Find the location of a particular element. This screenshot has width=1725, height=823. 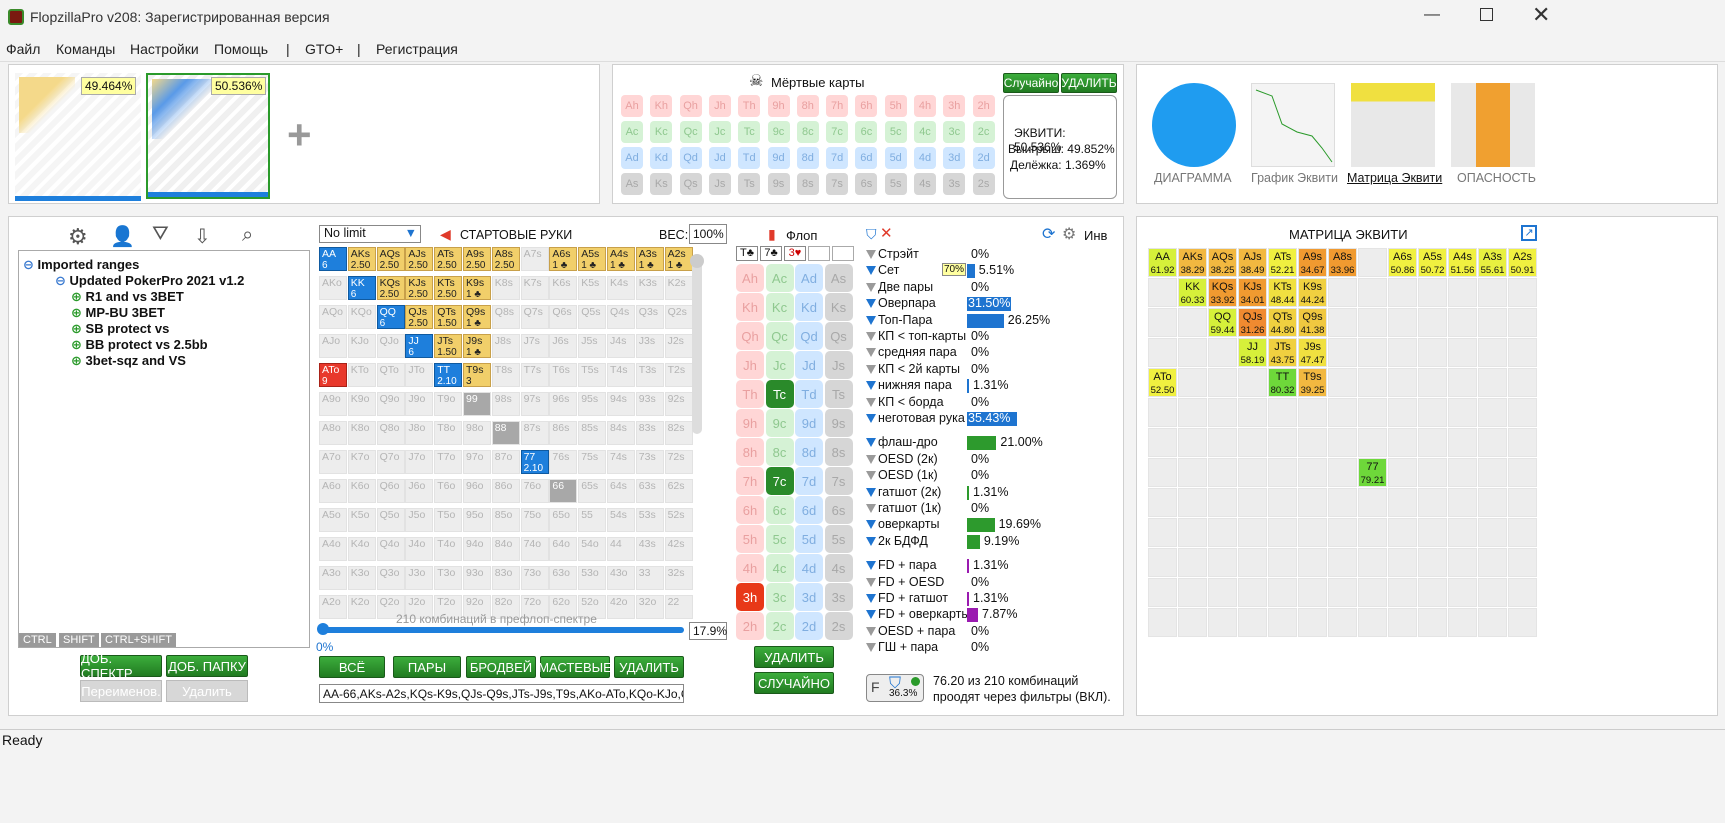

range-cell: J5s is located at coordinates (592, 346).